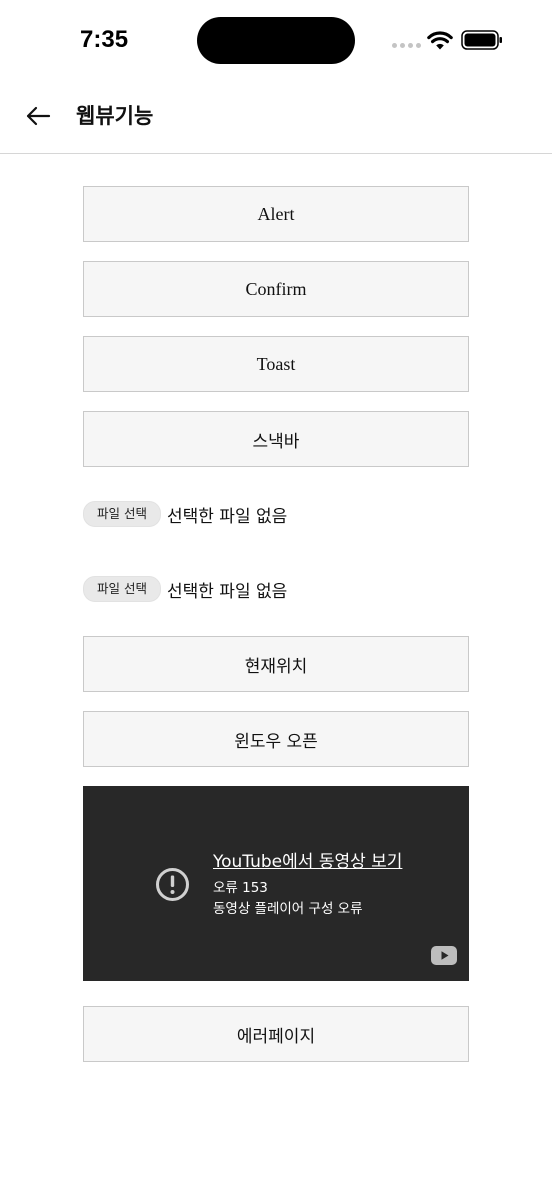  Describe the element at coordinates (276, 439) in the screenshot. I see `snackbar-button: 스낵바` at that location.